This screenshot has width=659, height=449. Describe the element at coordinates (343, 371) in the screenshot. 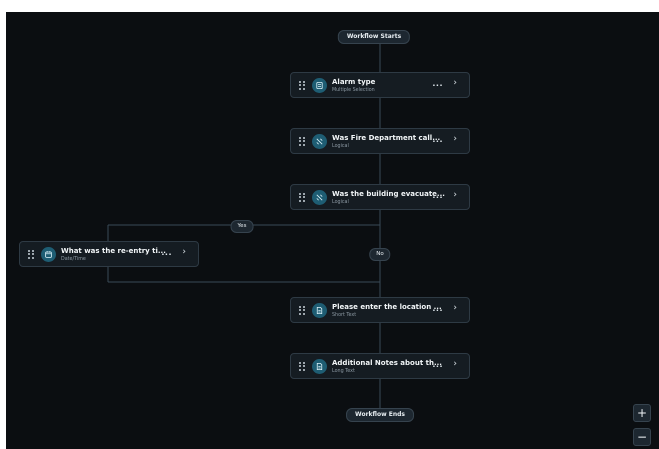

I see `node-type: Long Text` at that location.